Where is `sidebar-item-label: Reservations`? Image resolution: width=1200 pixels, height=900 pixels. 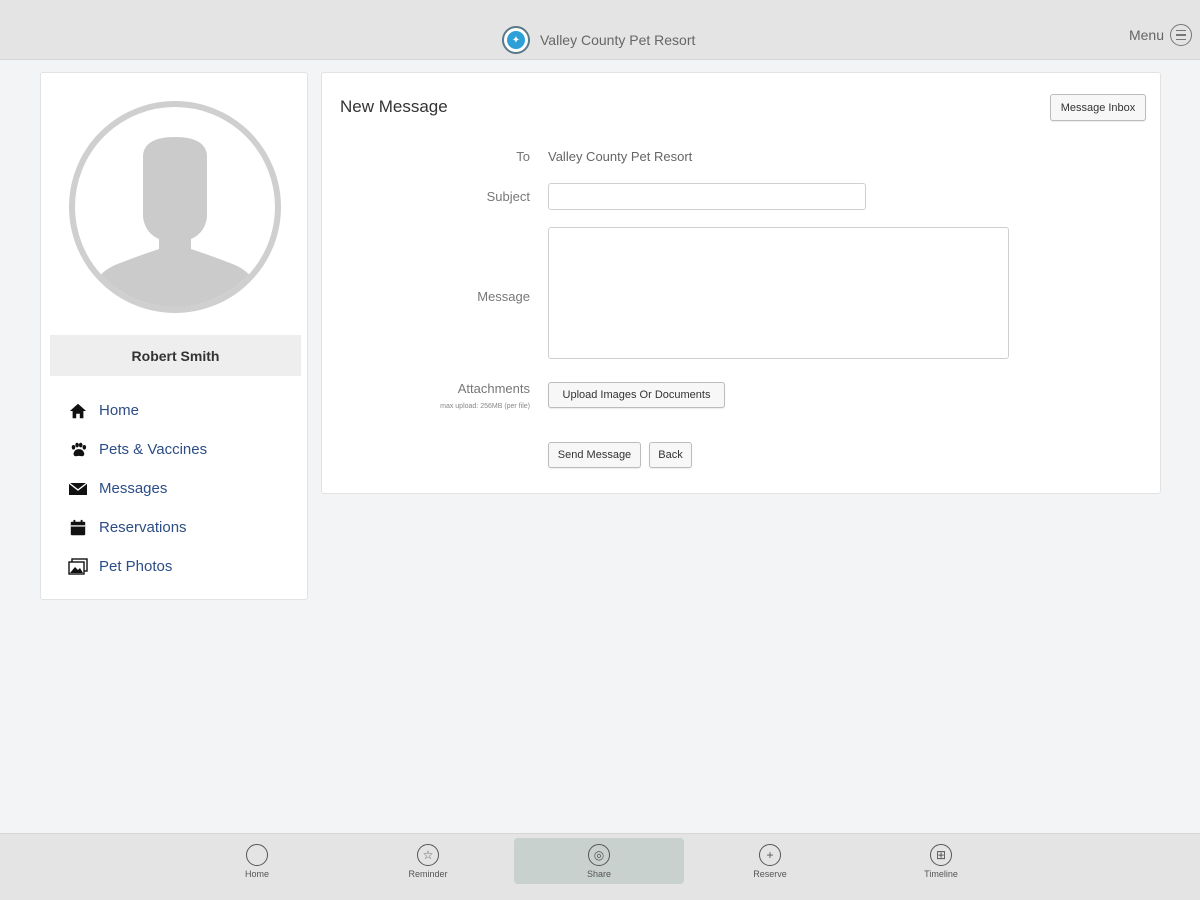 sidebar-item-label: Reservations is located at coordinates (143, 527).